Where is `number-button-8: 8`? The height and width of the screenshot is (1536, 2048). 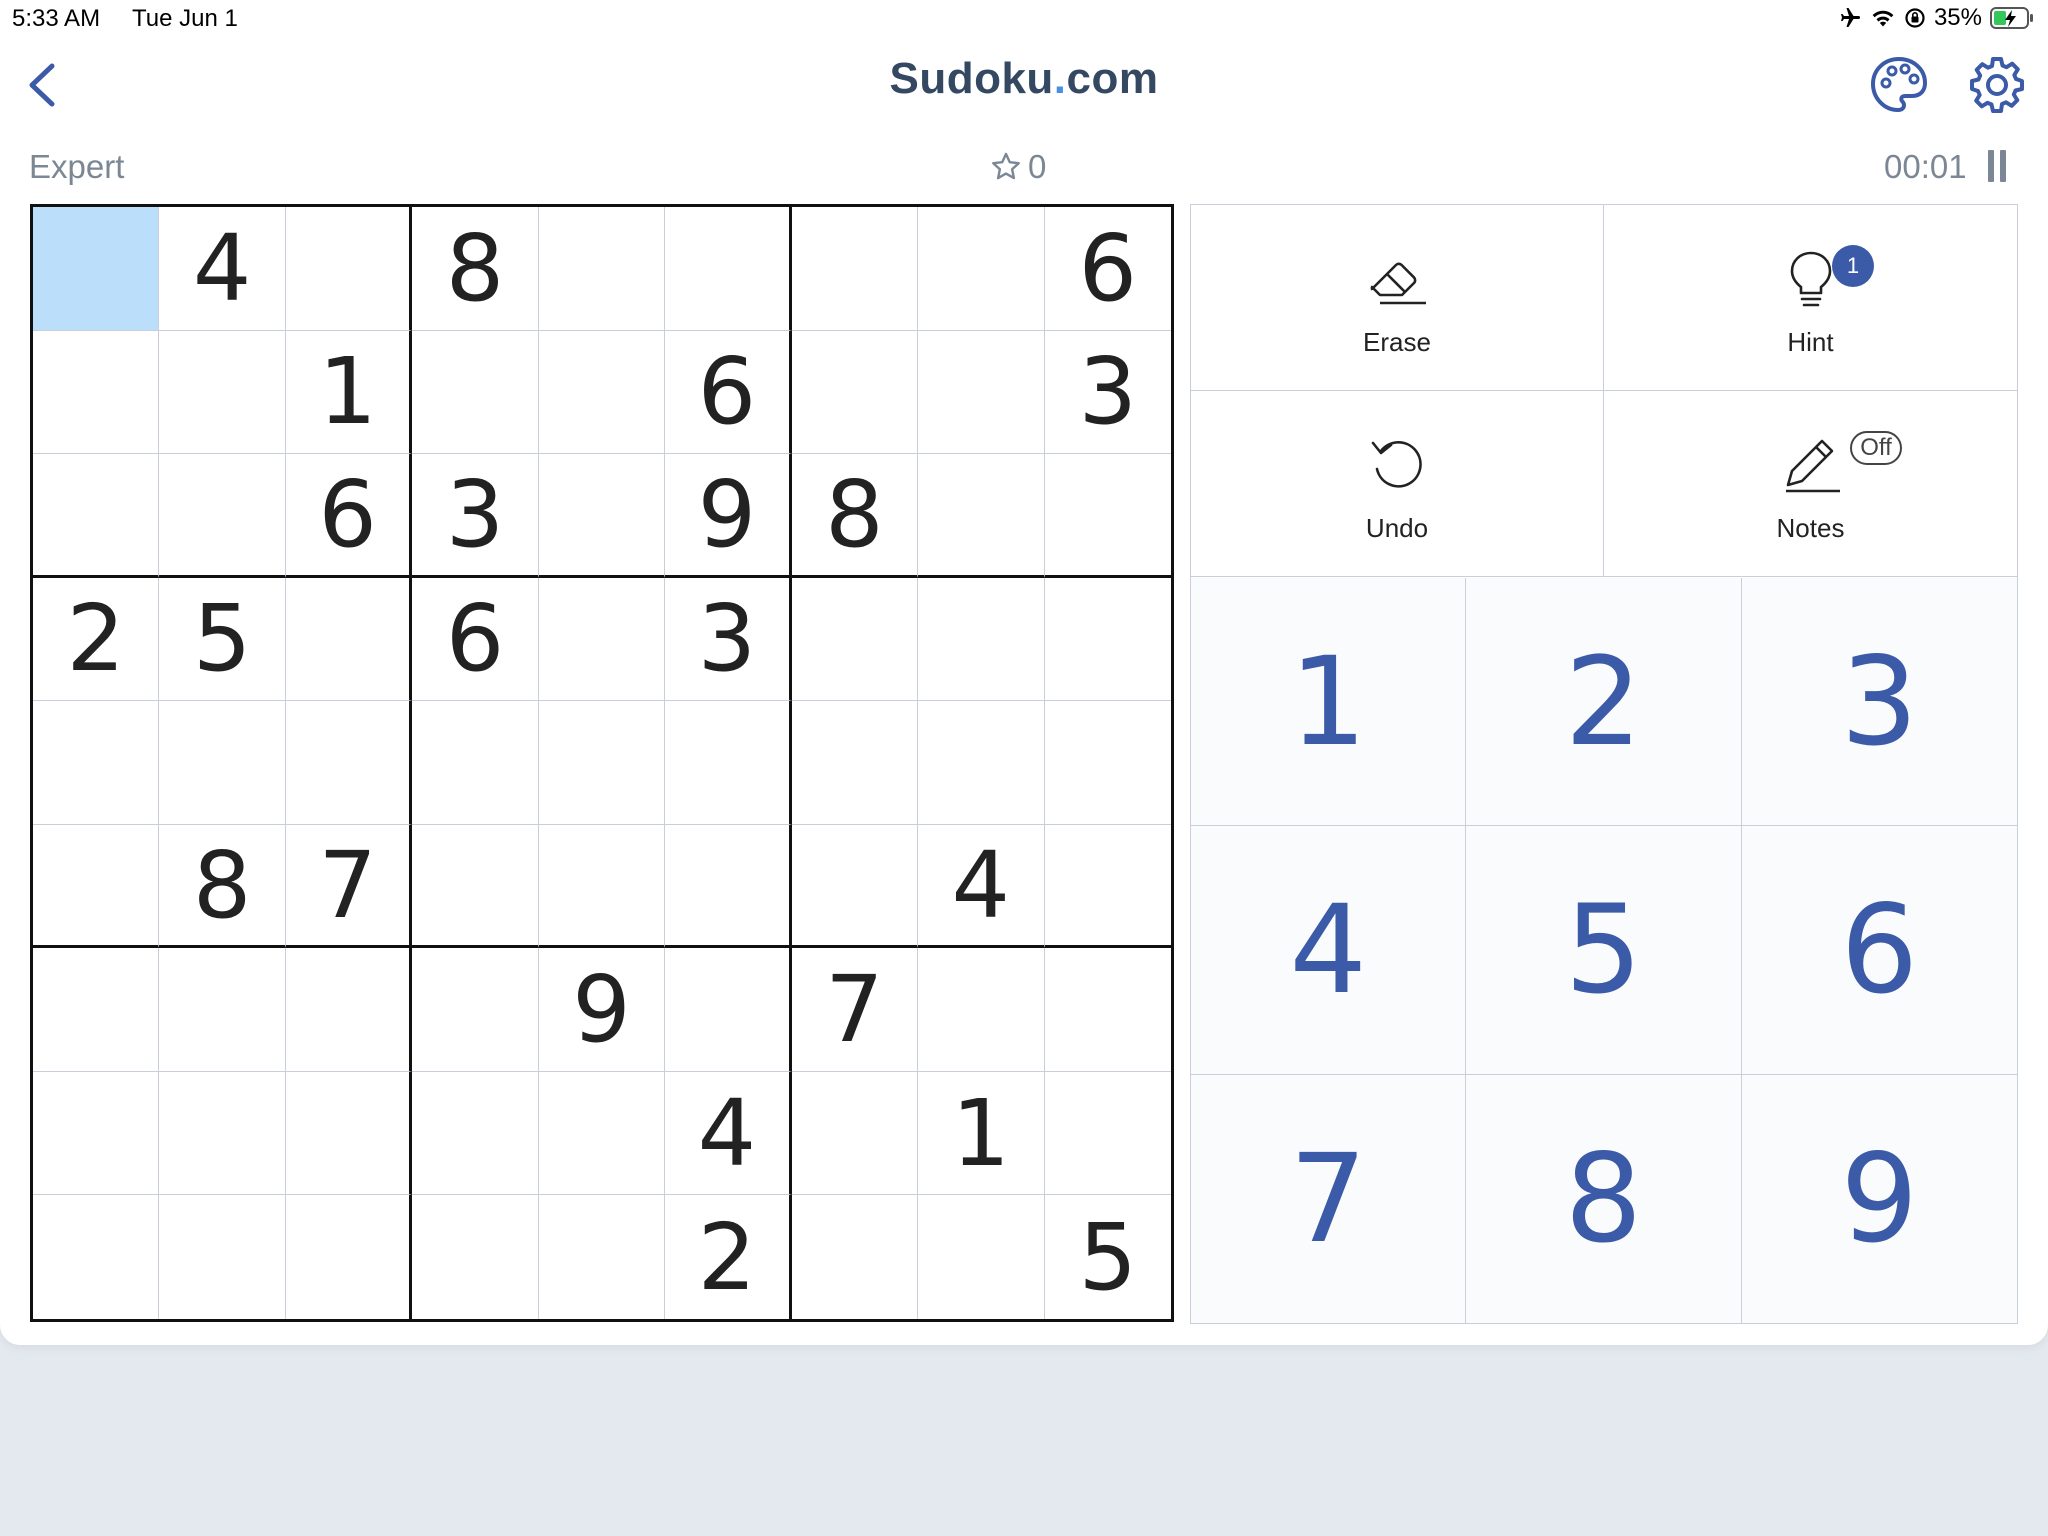
number-button-8: 8 is located at coordinates (1604, 1198).